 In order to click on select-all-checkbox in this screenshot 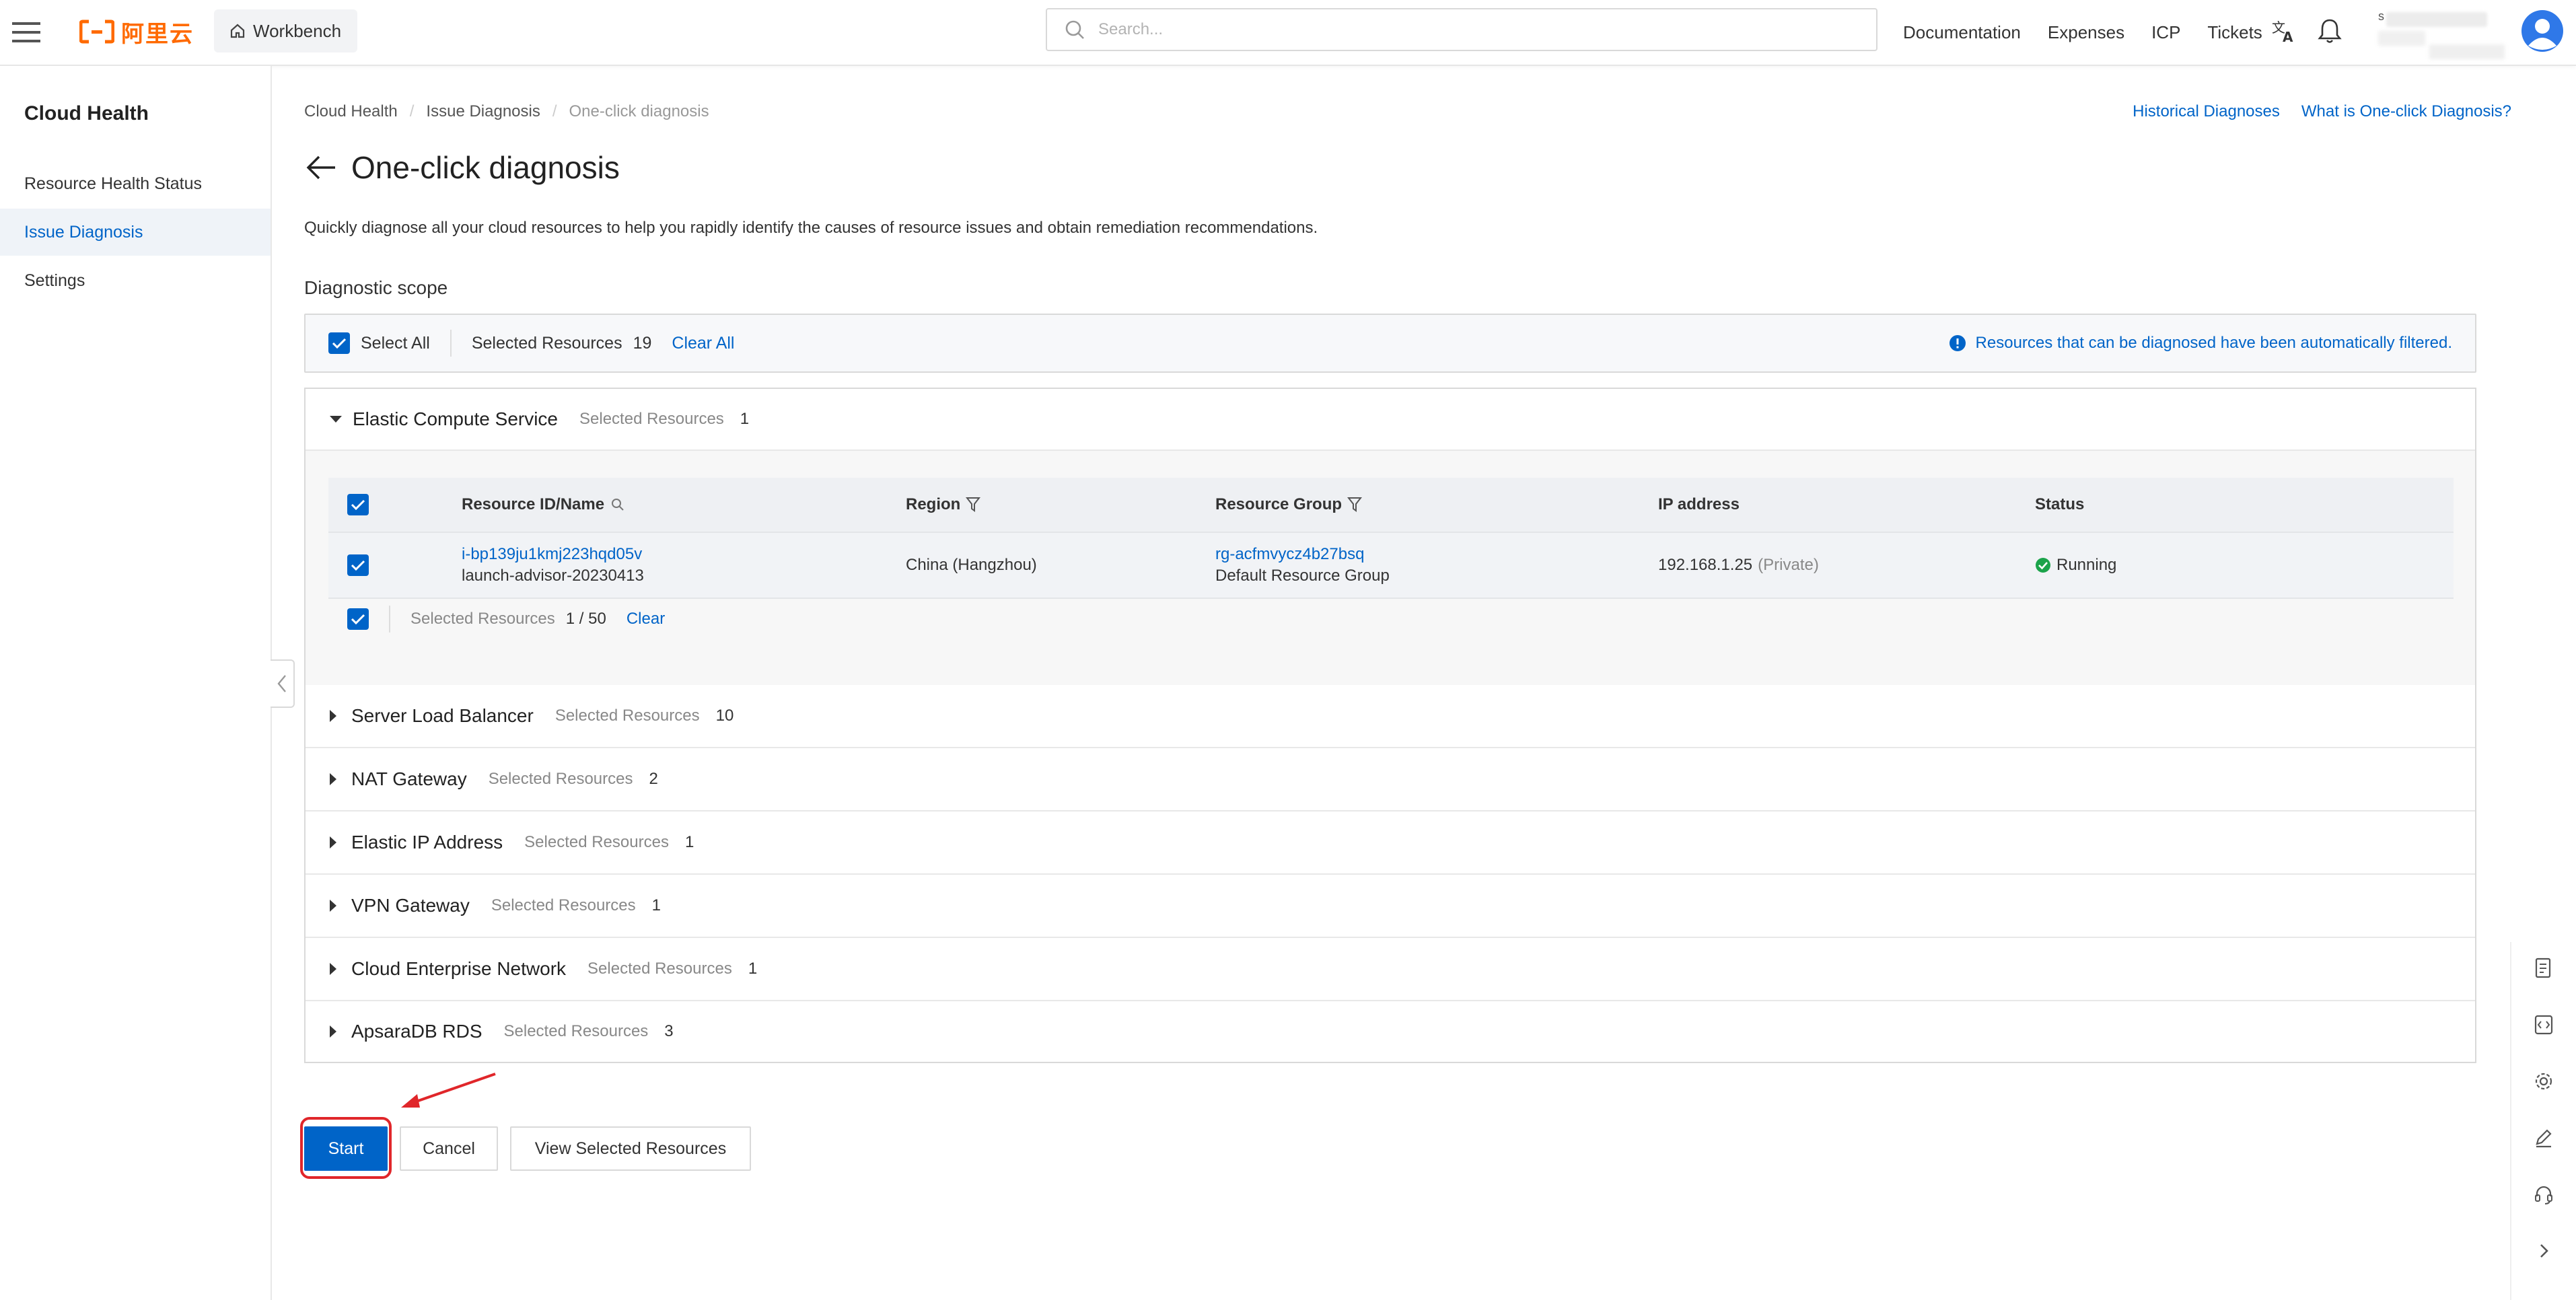, I will do `click(339, 343)`.